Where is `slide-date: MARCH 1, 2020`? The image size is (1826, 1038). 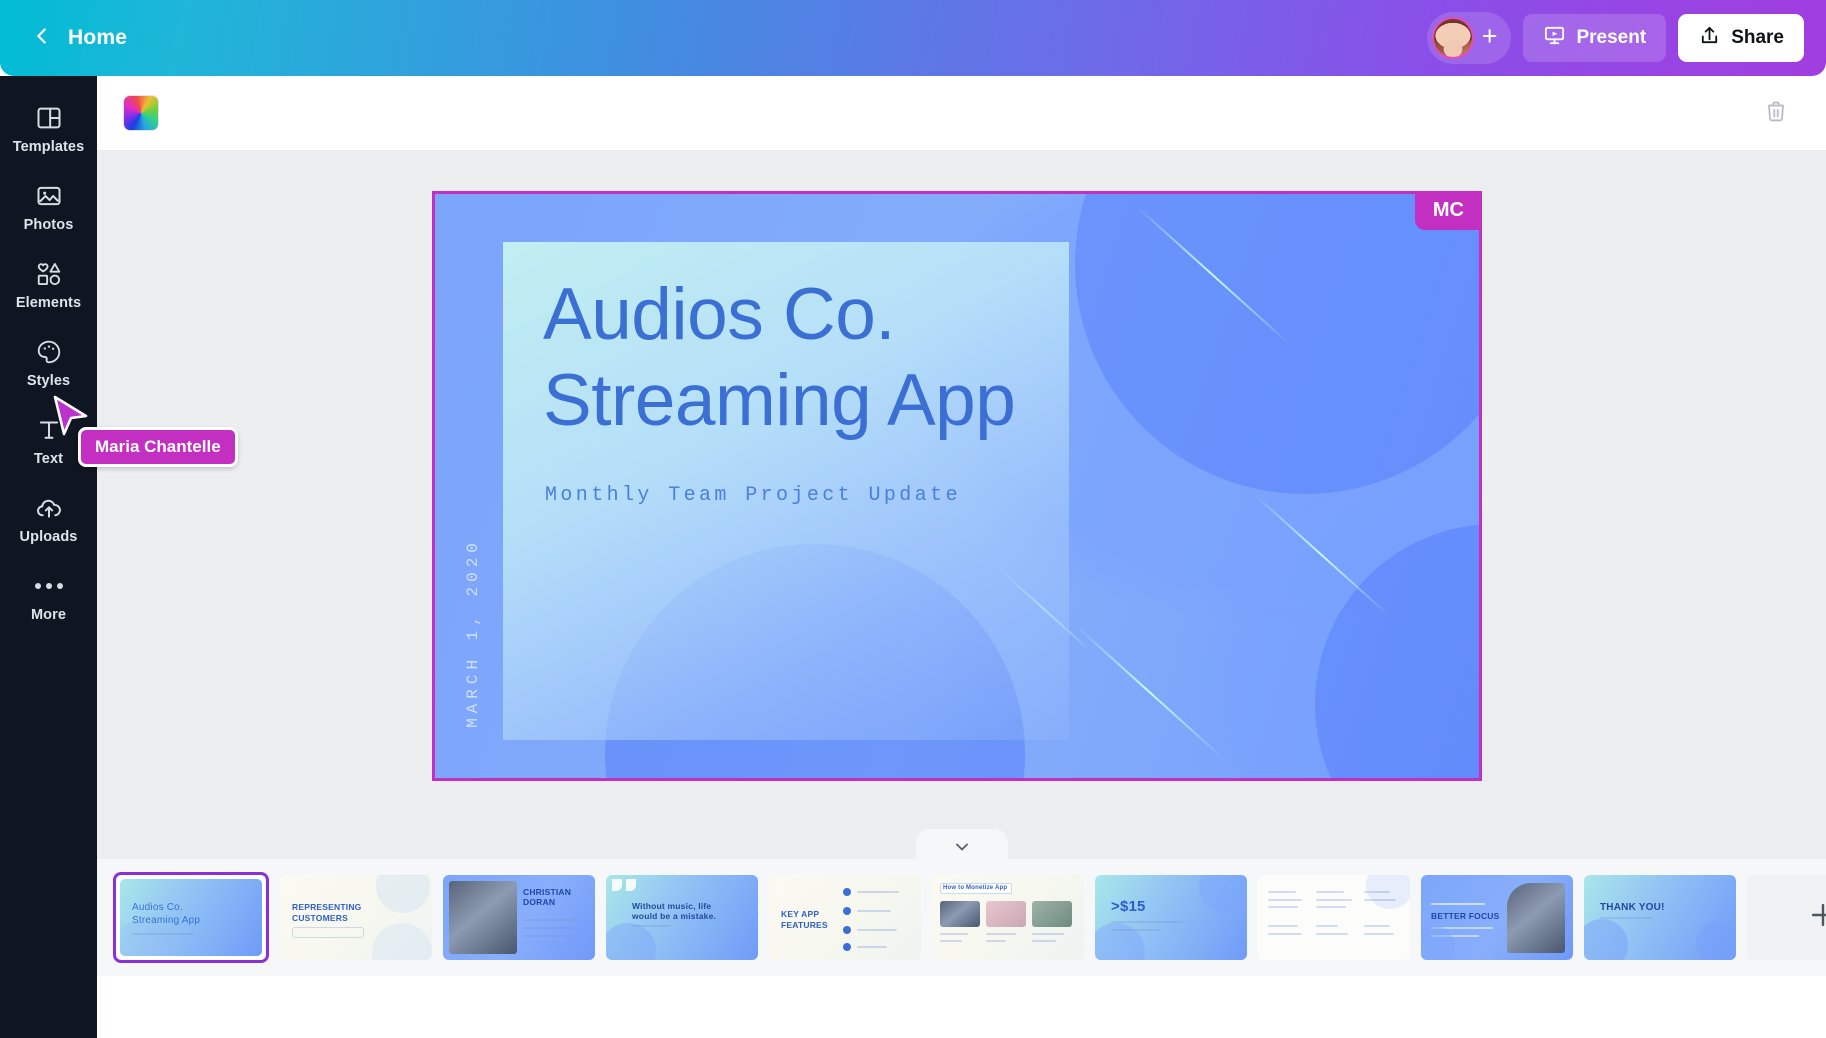 slide-date: MARCH 1, 2020 is located at coordinates (473, 633).